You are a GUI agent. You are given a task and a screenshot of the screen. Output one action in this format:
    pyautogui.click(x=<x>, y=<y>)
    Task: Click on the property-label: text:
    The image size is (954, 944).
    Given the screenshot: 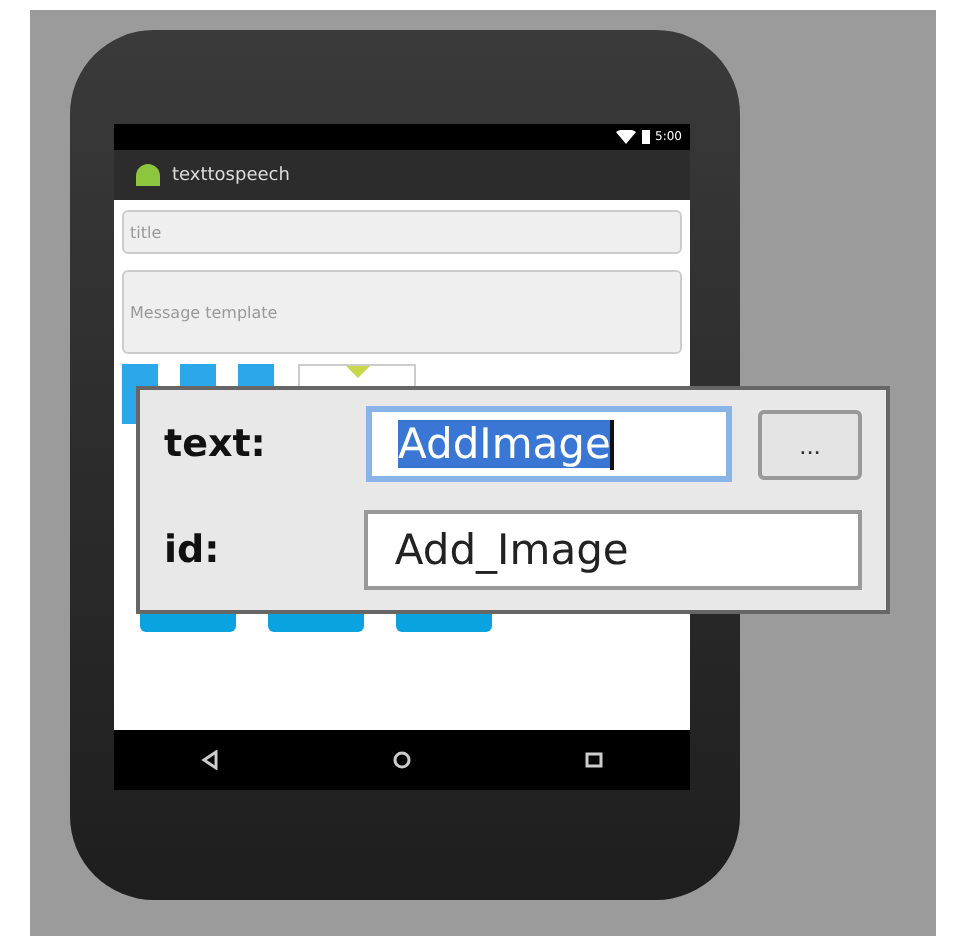 What is the action you would take?
    pyautogui.click(x=216, y=444)
    